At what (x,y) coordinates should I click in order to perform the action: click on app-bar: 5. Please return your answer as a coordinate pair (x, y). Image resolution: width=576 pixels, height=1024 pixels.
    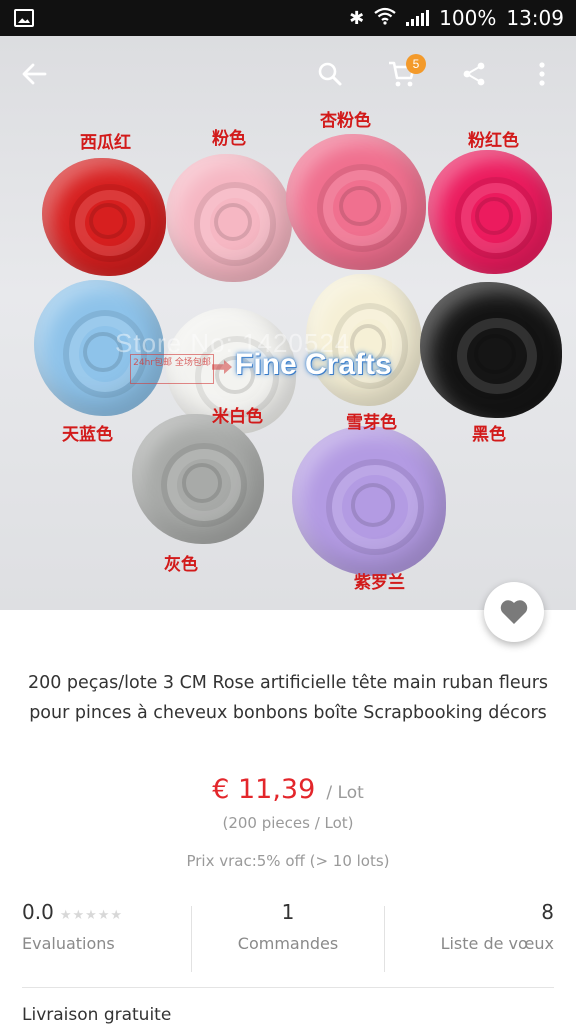
    Looking at the image, I should click on (288, 74).